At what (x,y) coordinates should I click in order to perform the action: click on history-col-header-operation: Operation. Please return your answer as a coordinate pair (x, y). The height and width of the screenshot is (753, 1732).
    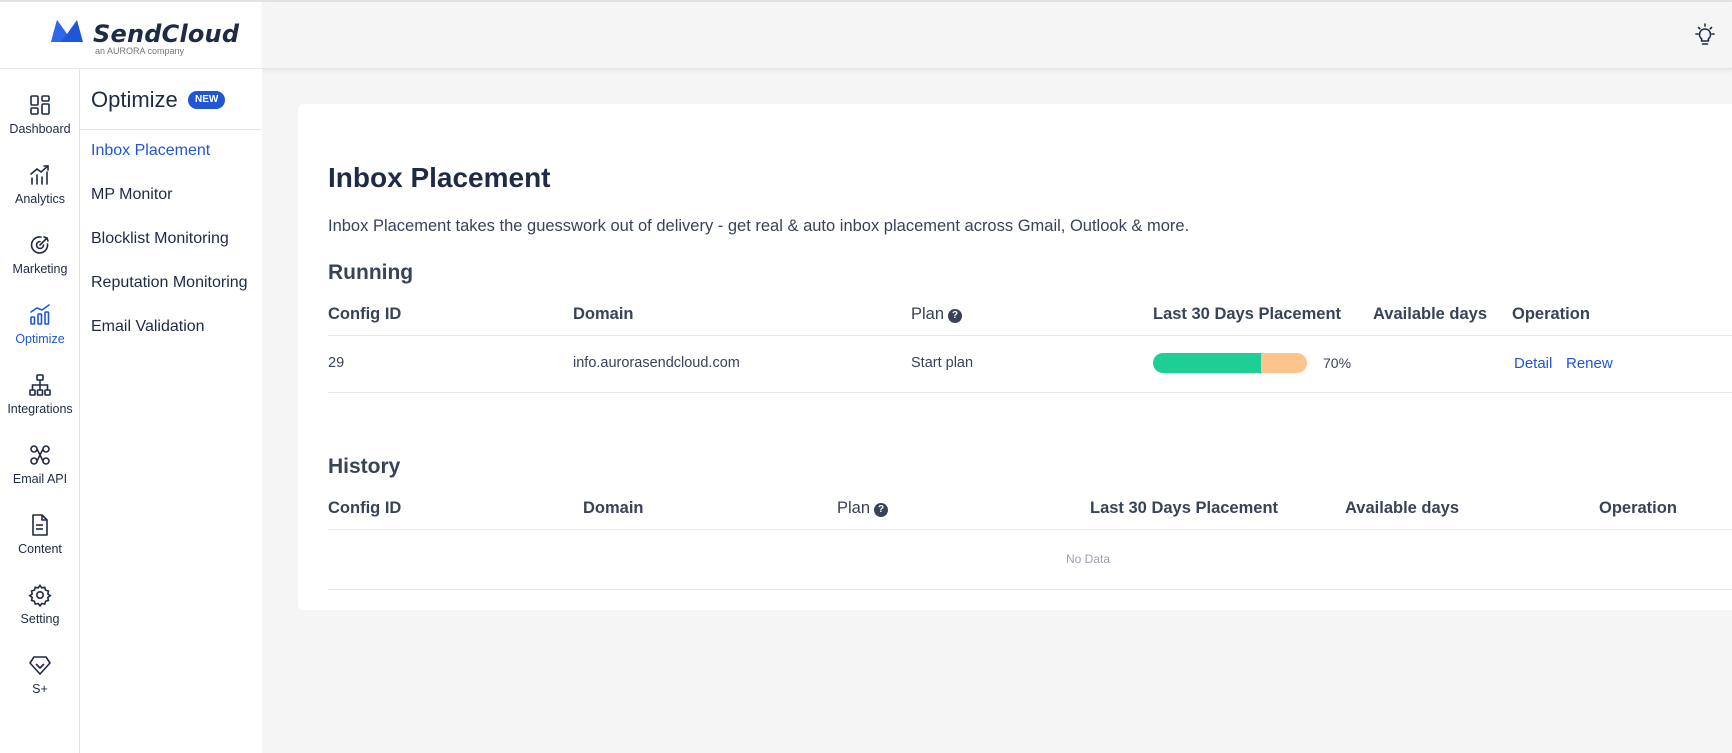
    Looking at the image, I should click on (1638, 508).